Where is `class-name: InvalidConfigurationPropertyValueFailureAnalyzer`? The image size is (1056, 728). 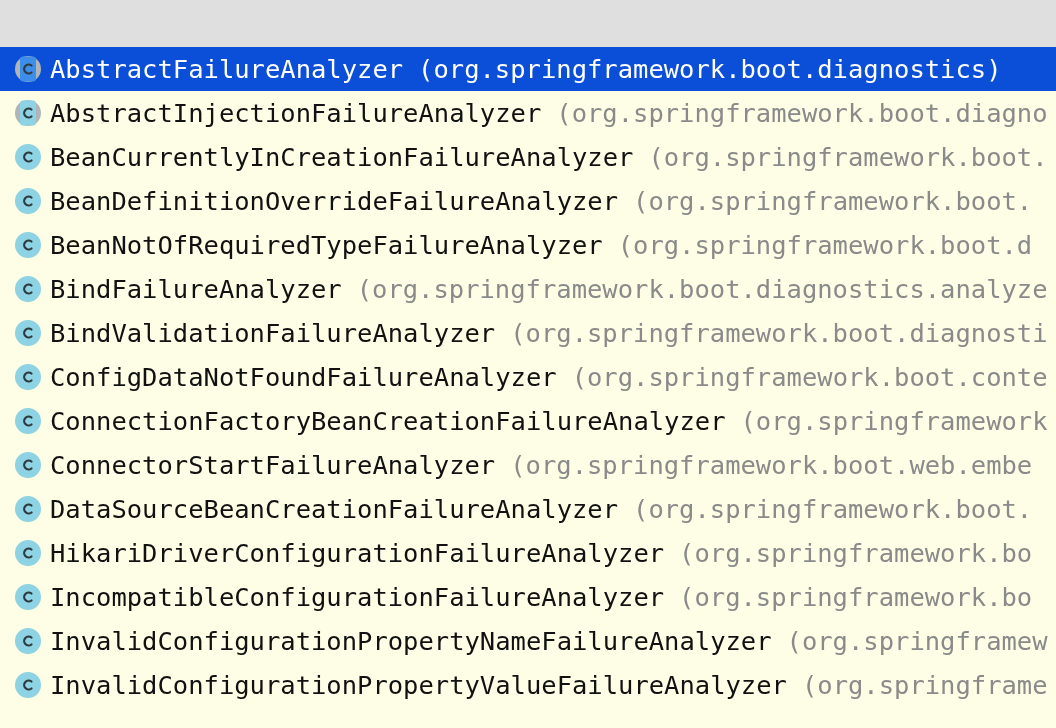 class-name: InvalidConfigurationPropertyValueFailureAnalyzer is located at coordinates (418, 685).